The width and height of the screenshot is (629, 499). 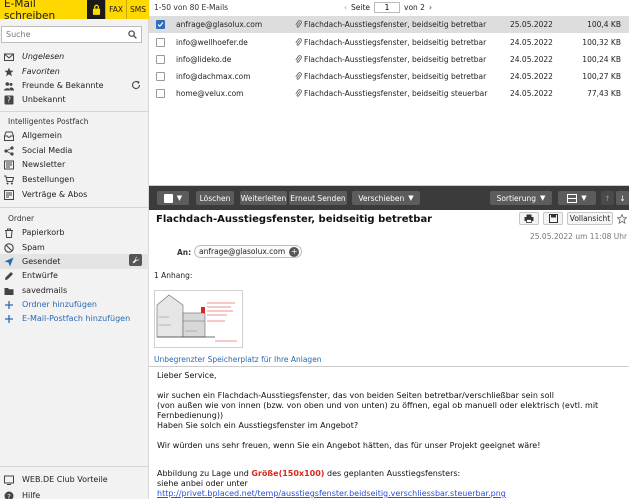 What do you see at coordinates (294, 252) in the screenshot?
I see `add-contact-icon: +` at bounding box center [294, 252].